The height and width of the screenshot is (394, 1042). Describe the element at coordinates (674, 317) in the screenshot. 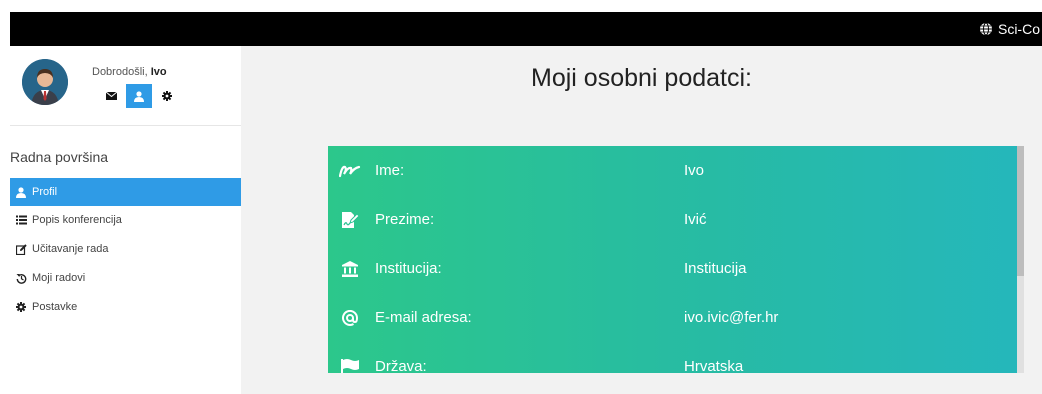

I see `field-row-email: E-mail adresa: ivo.ivic@fer.hr` at that location.